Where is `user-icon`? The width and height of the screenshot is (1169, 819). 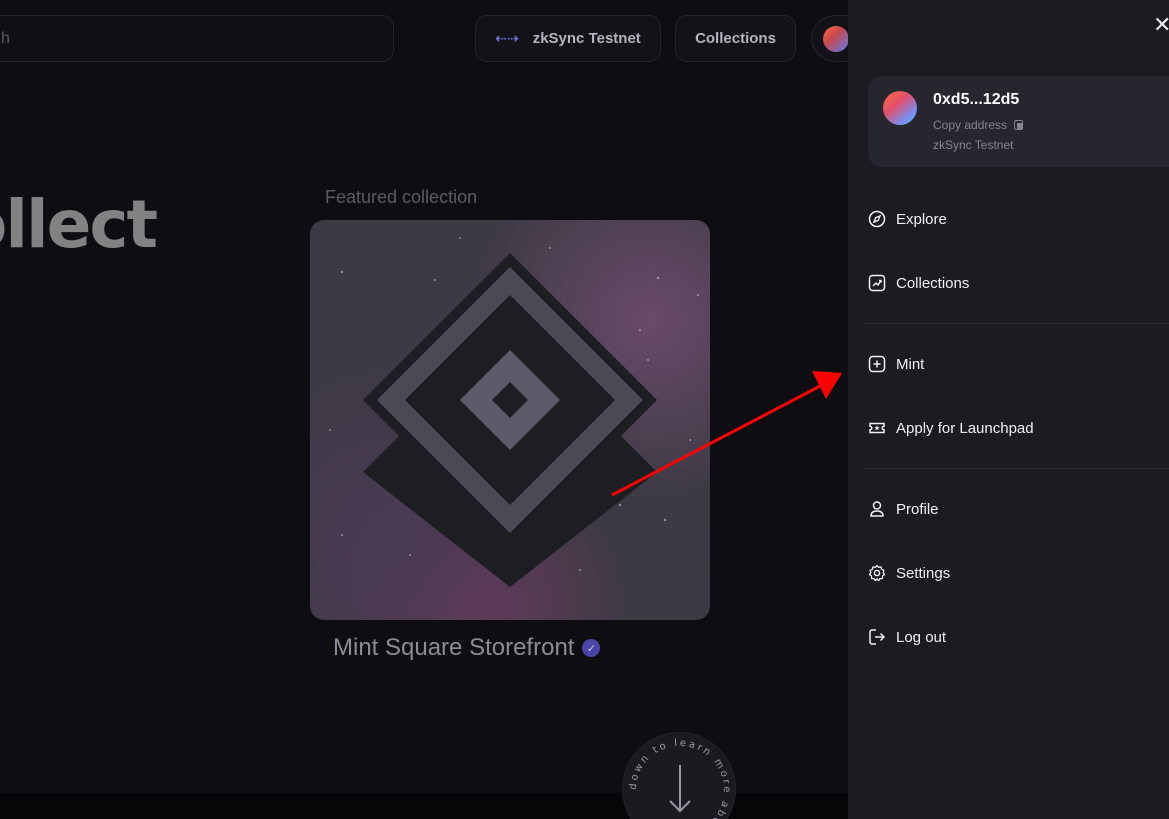
user-icon is located at coordinates (877, 509).